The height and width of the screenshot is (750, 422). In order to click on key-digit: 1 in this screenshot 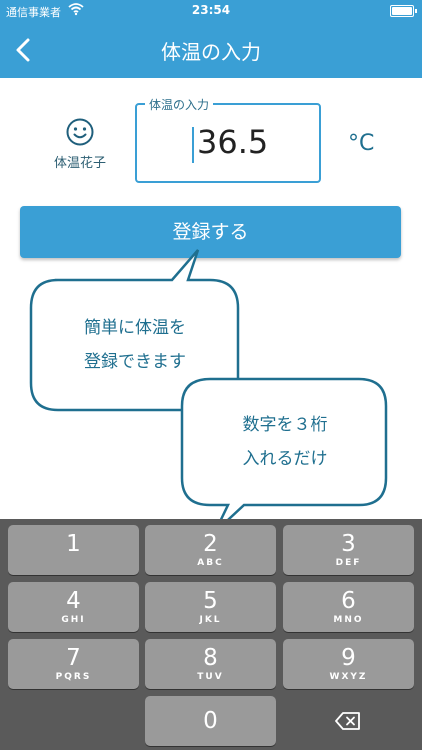, I will do `click(73, 544)`.